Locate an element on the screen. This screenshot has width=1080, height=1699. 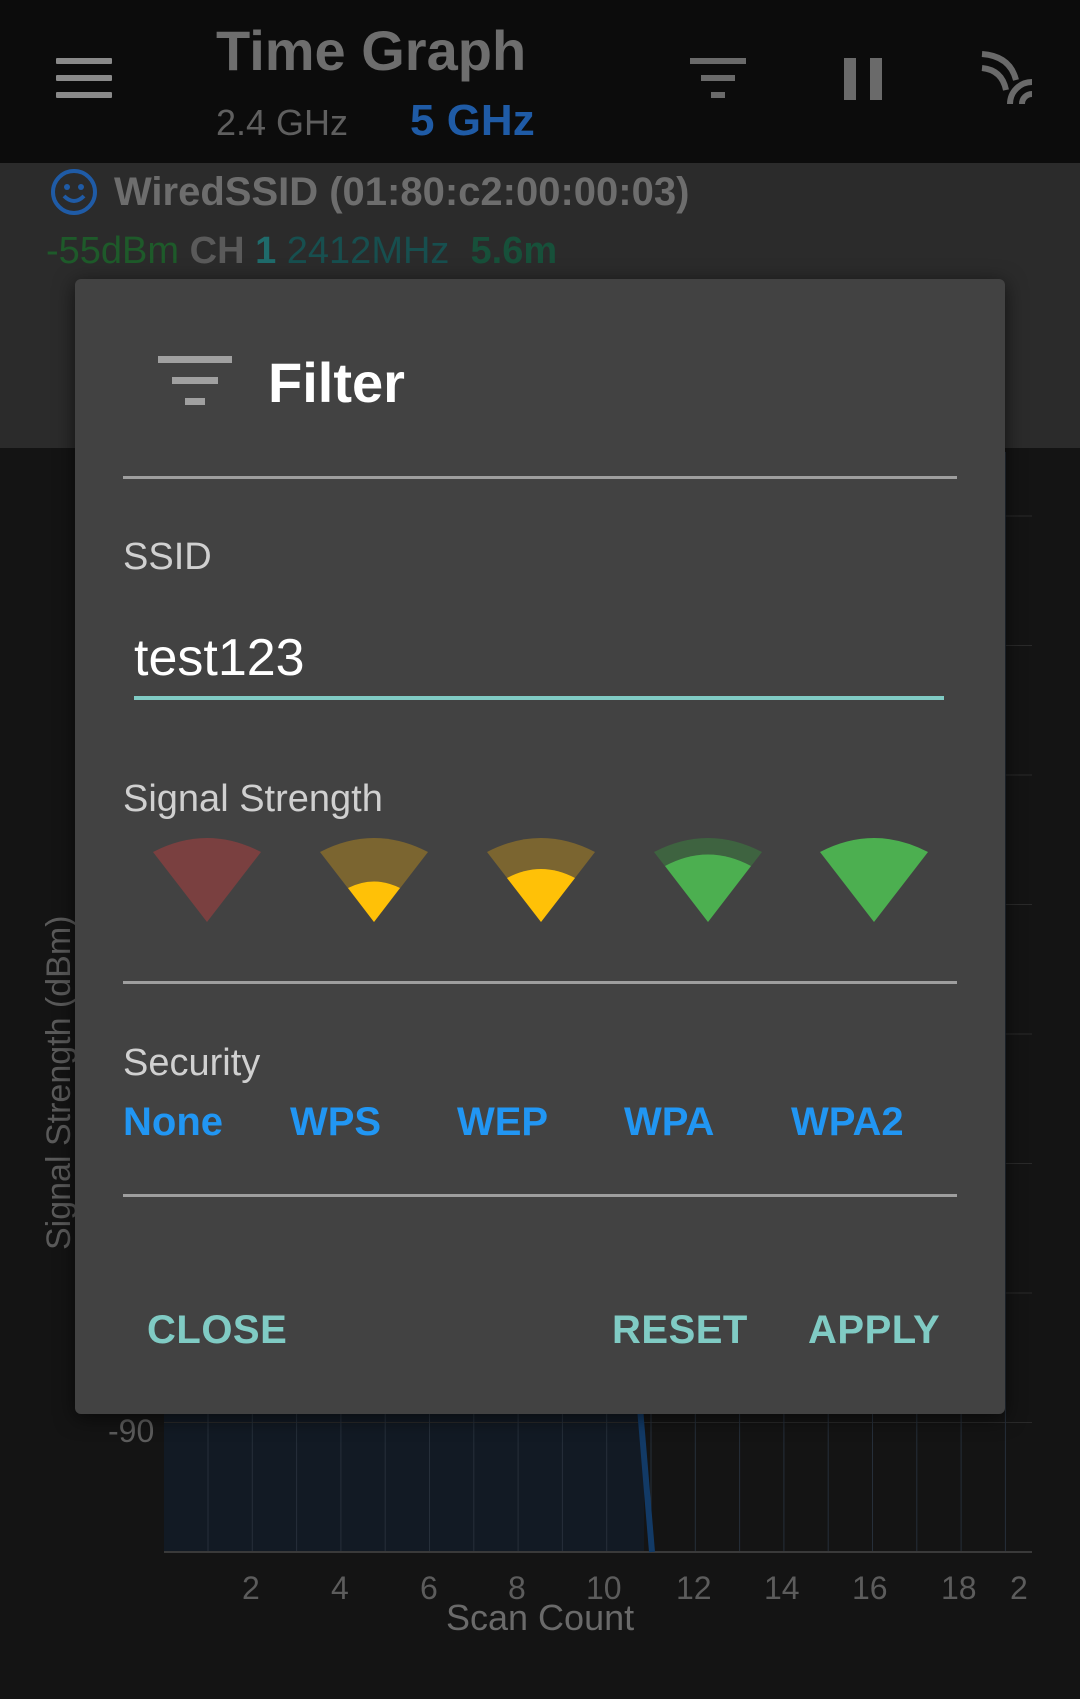
network-details: -55dBm CH 1 2412MHz 5.6m is located at coordinates (301, 251).